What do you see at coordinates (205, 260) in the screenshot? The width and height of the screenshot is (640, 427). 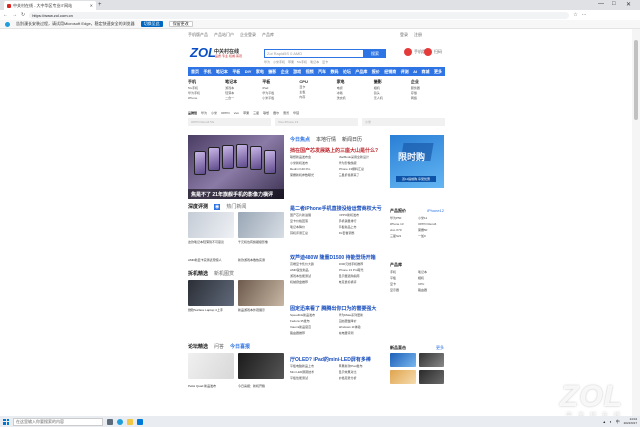 I see `eval-caption: AMD新显卡实测表现惊人` at bounding box center [205, 260].